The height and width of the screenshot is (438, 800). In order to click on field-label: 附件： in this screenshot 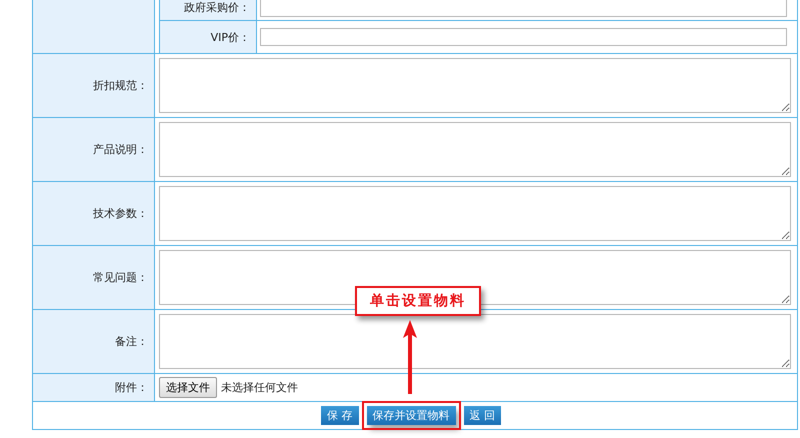, I will do `click(131, 387)`.